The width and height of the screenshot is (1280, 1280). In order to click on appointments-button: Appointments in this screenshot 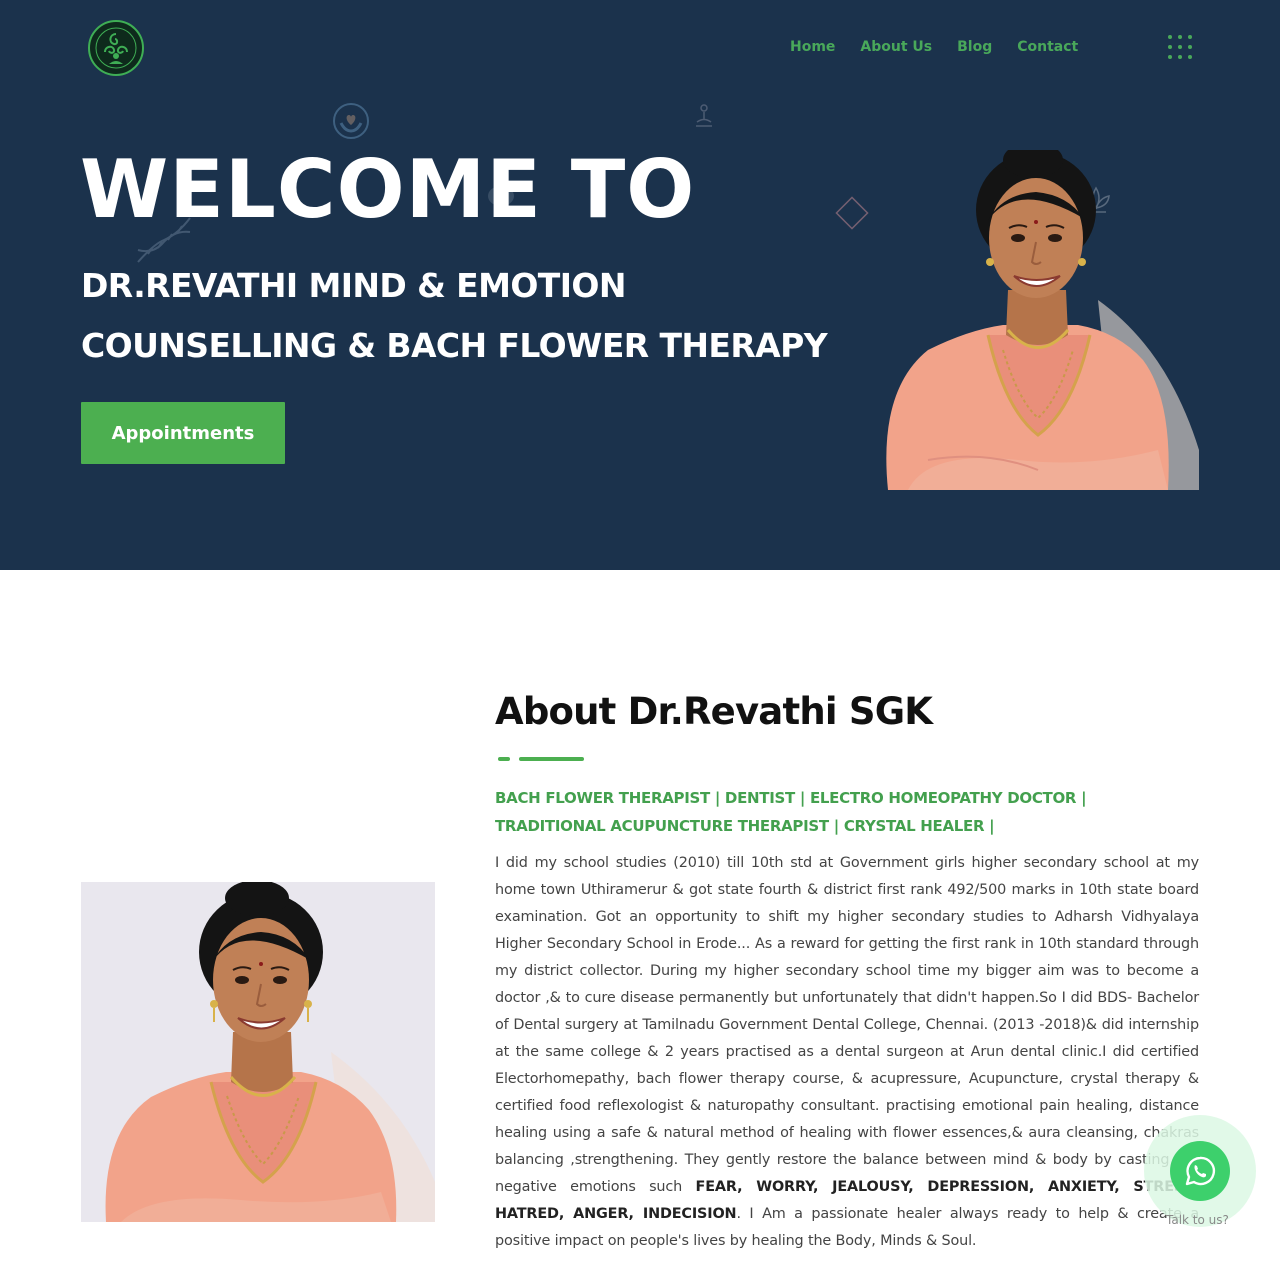, I will do `click(183, 433)`.